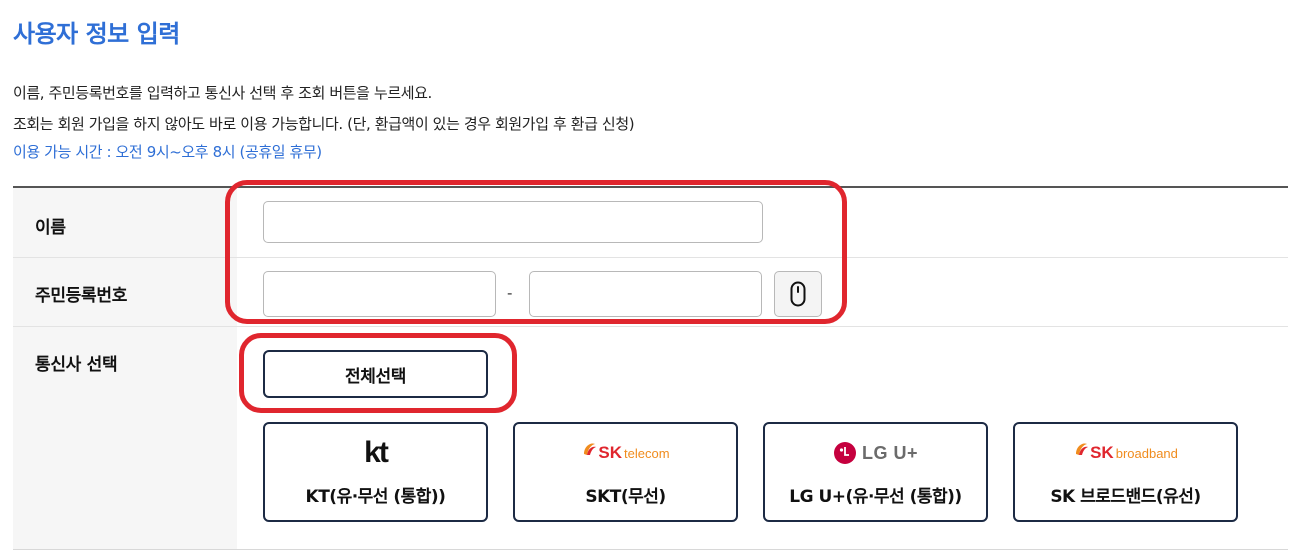 The height and width of the screenshot is (553, 1298). What do you see at coordinates (645, 294) in the screenshot?
I see `rrn-back-input` at bounding box center [645, 294].